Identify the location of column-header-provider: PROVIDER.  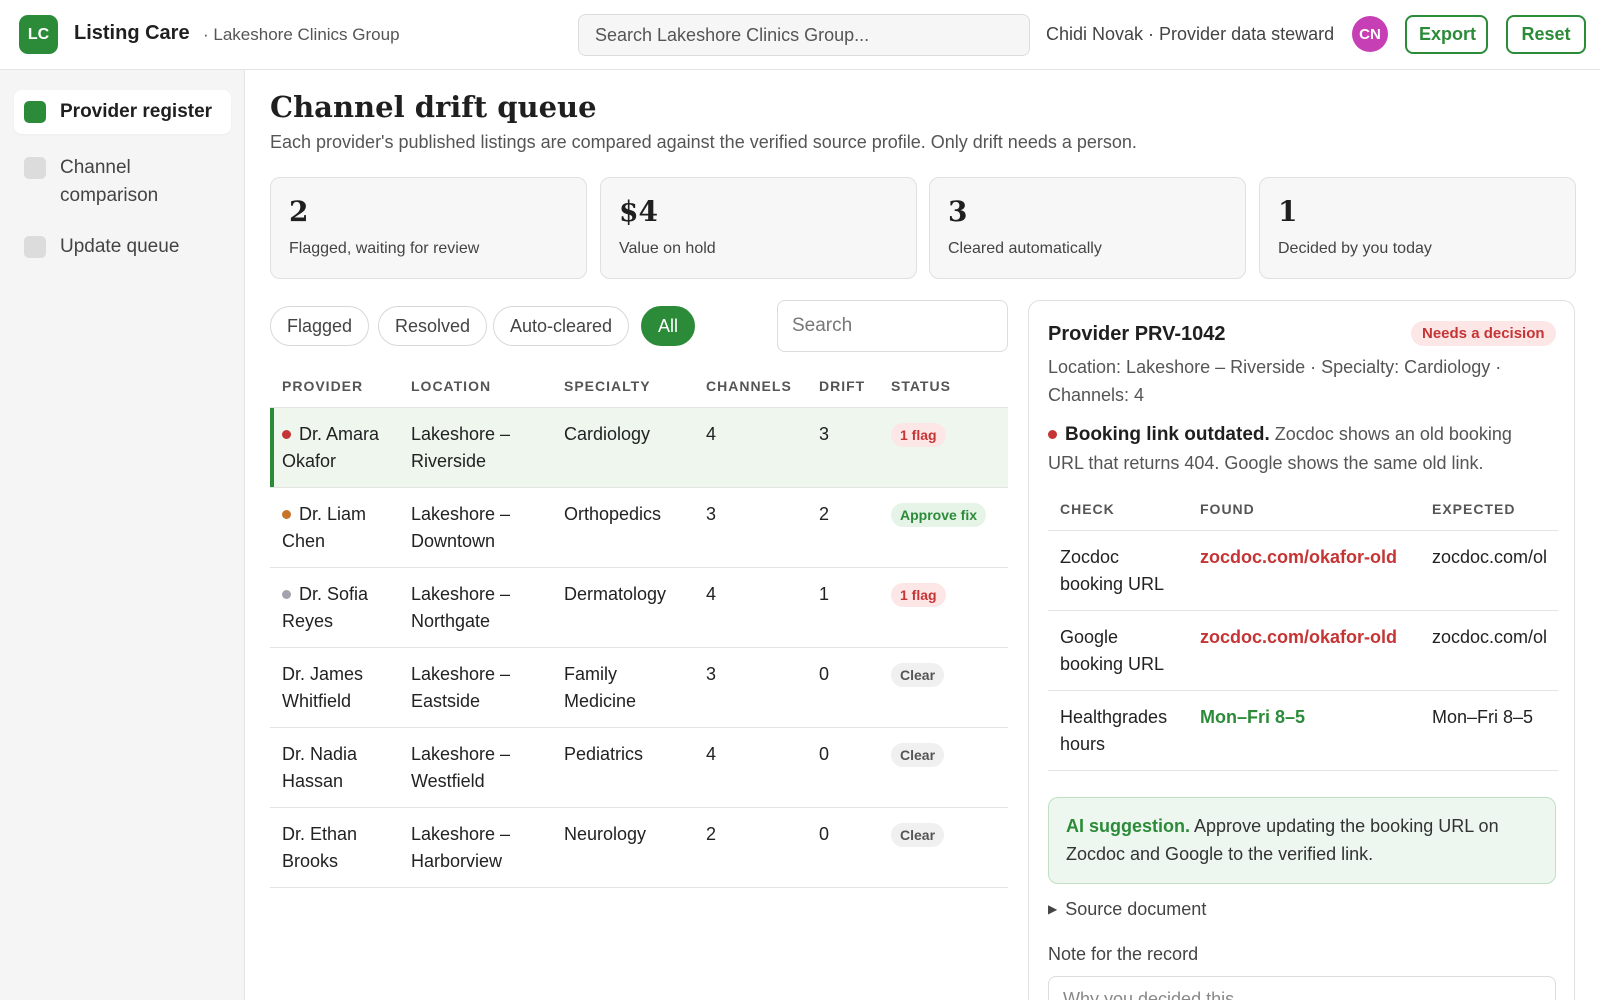
(334, 386).